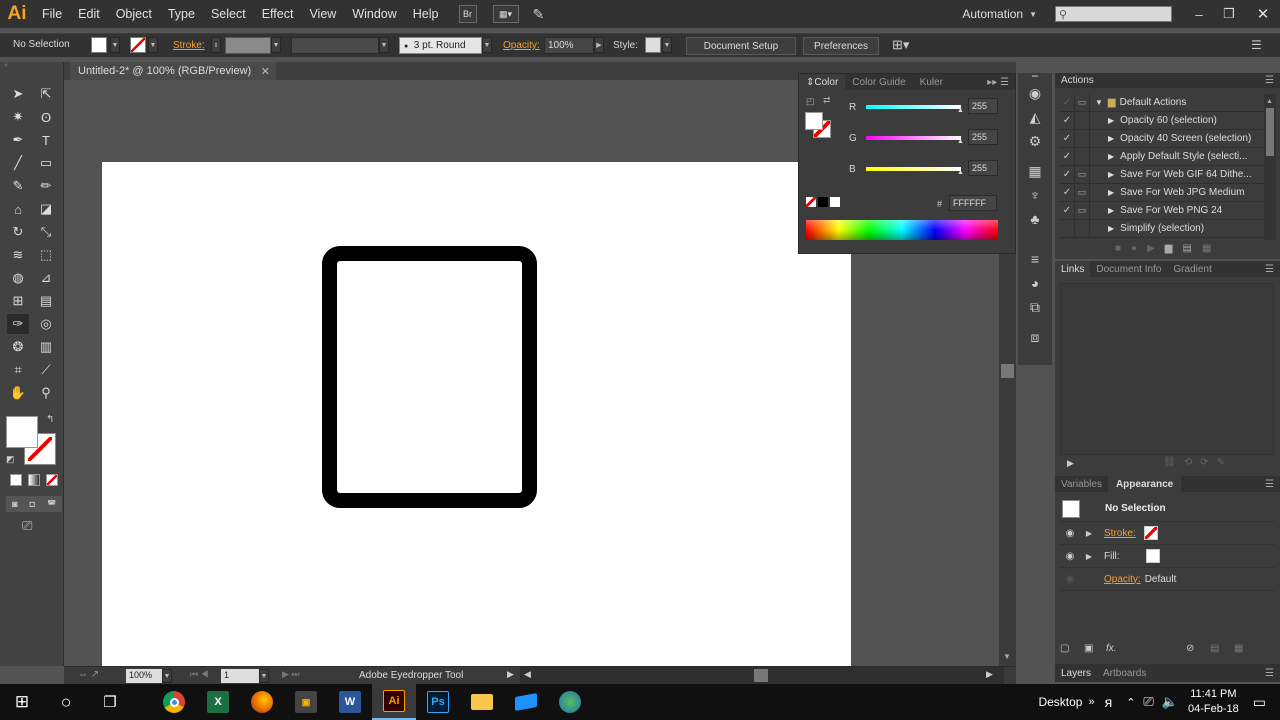 This screenshot has width=1280, height=720. I want to click on selection-tool-icon: ➤, so click(18, 94).